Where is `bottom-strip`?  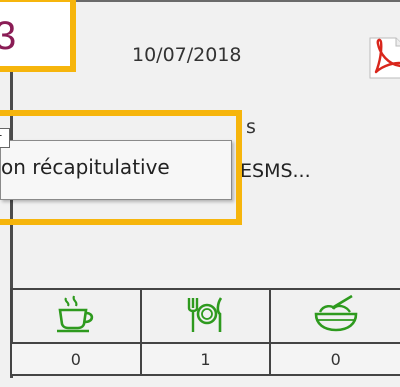 bottom-strip is located at coordinates (205, 382).